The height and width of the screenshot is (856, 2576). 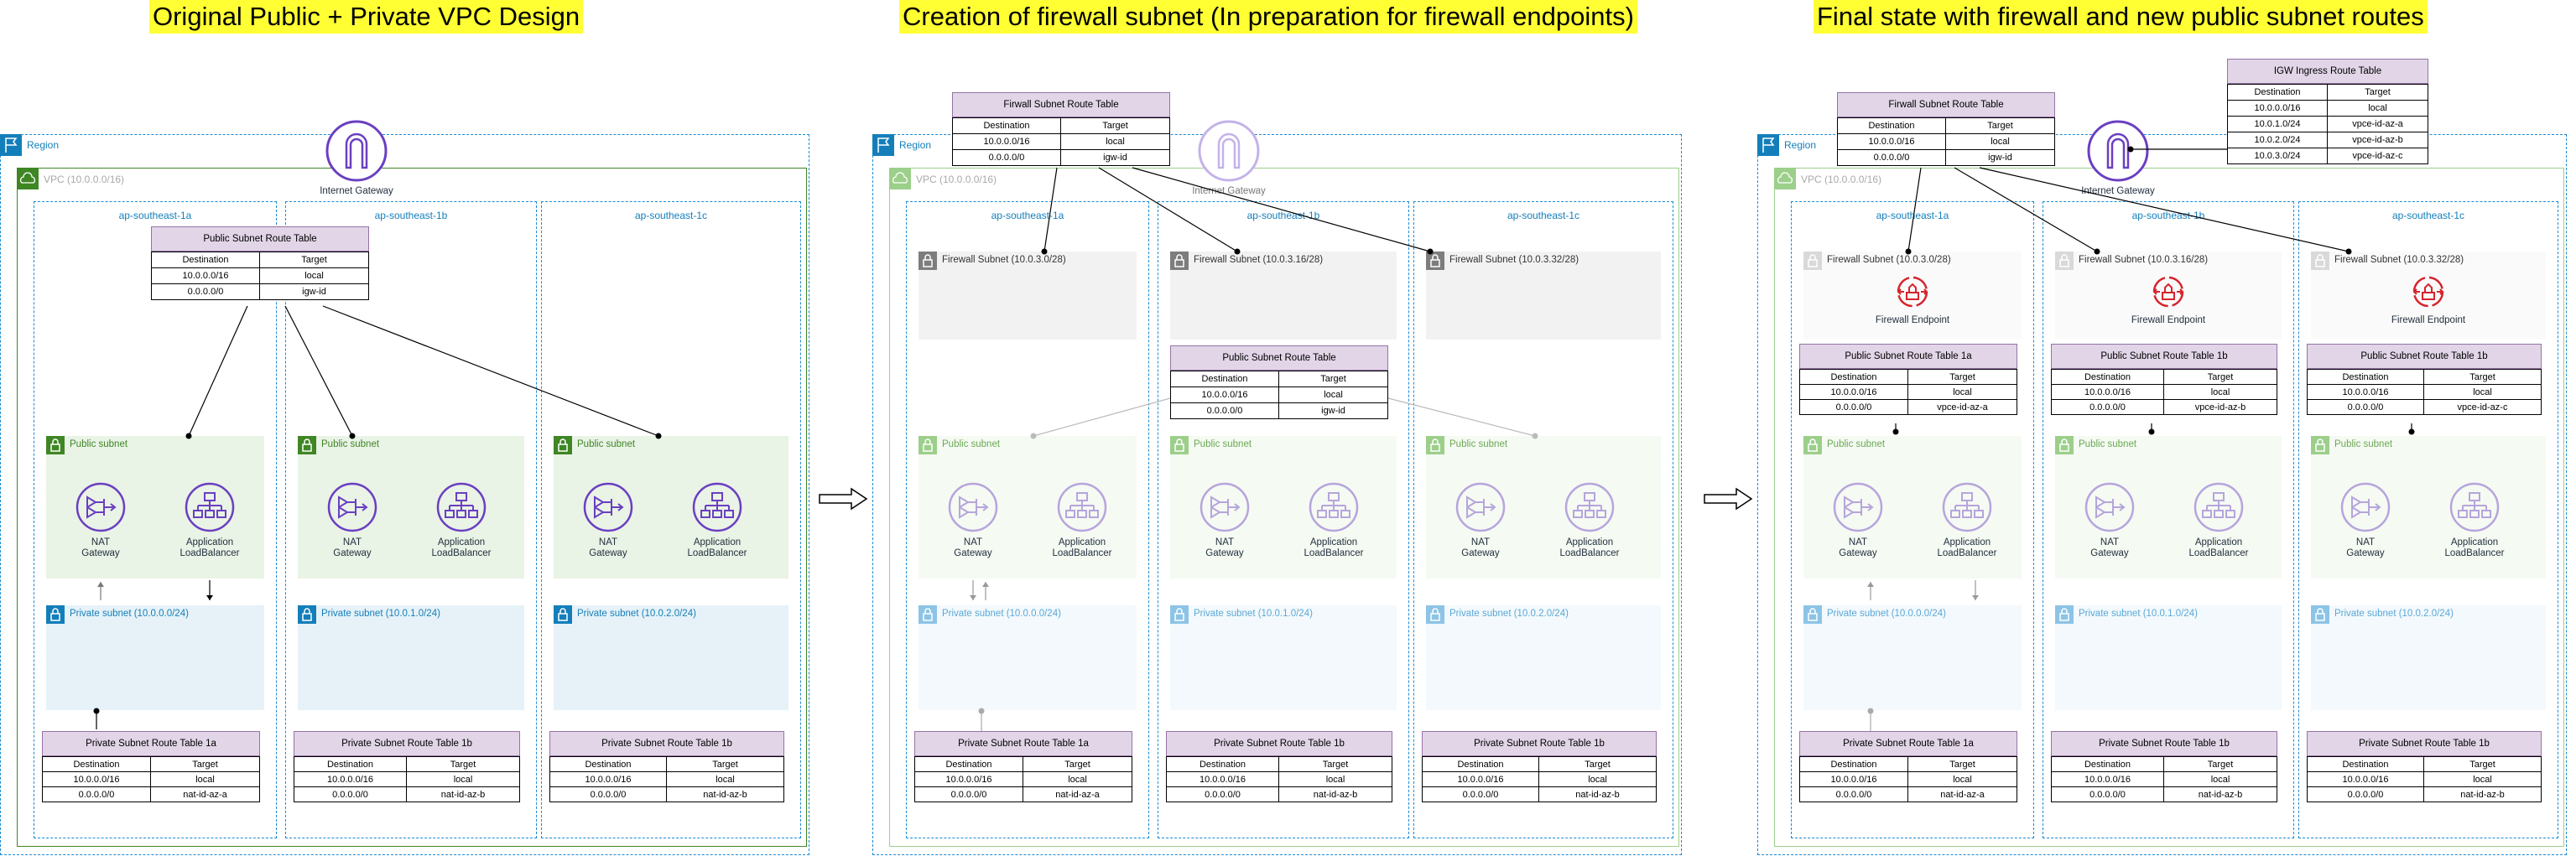 What do you see at coordinates (1514, 260) in the screenshot?
I see `firewall-subnet-label: Firewall Subnet (10.0.3.32/28)` at bounding box center [1514, 260].